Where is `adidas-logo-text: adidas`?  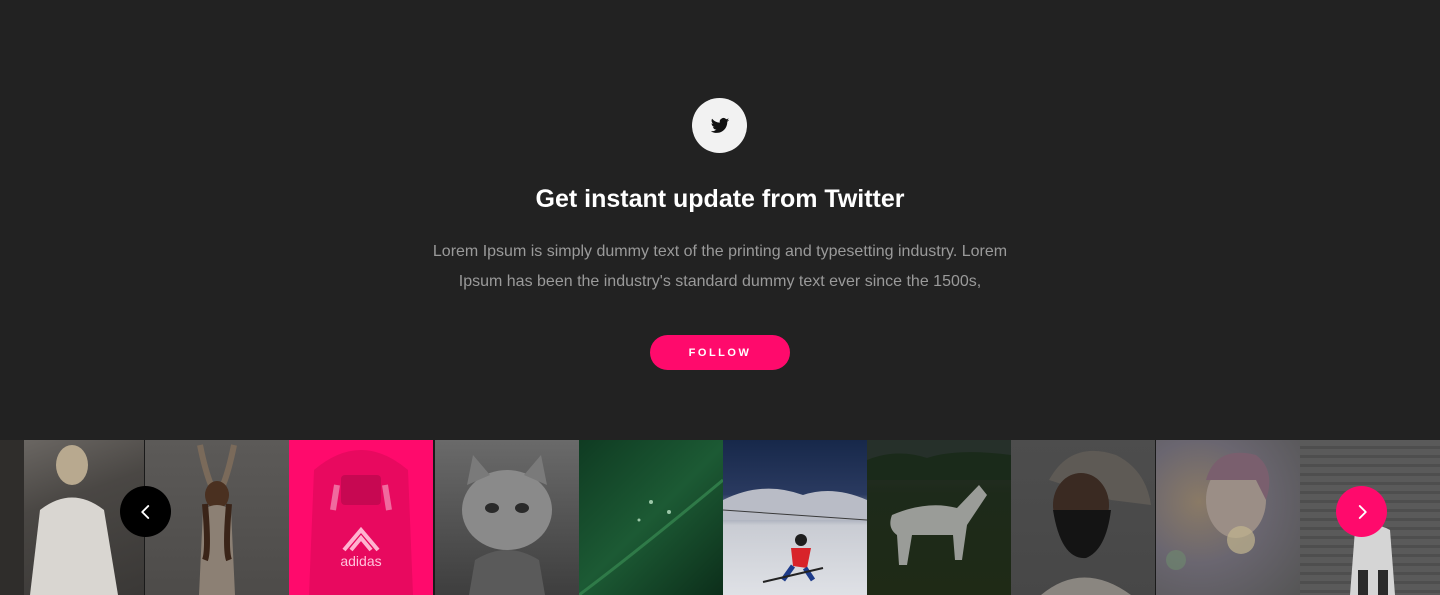 adidas-logo-text: adidas is located at coordinates (360, 561).